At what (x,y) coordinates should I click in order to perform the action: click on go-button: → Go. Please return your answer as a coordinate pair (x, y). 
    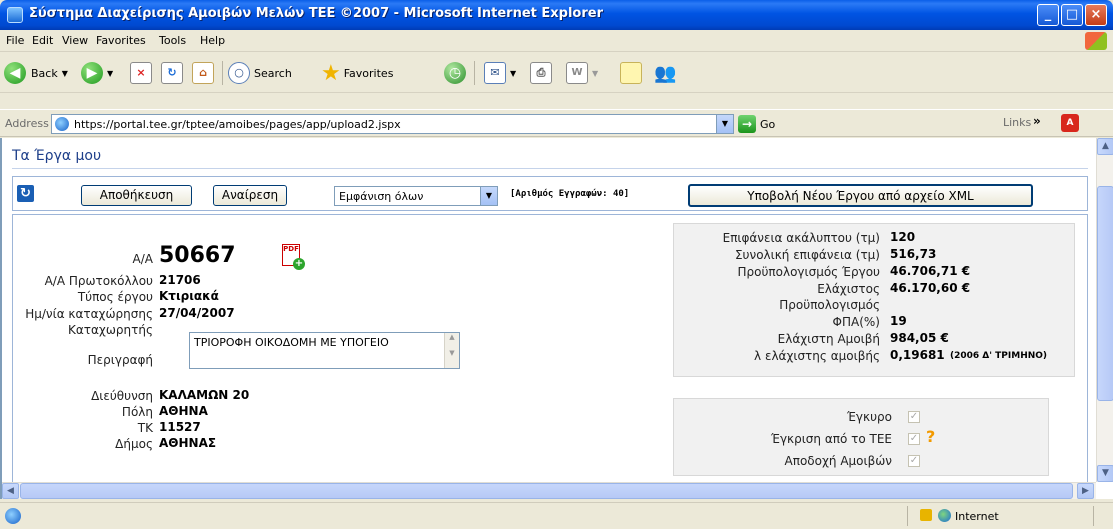
    Looking at the image, I should click on (756, 124).